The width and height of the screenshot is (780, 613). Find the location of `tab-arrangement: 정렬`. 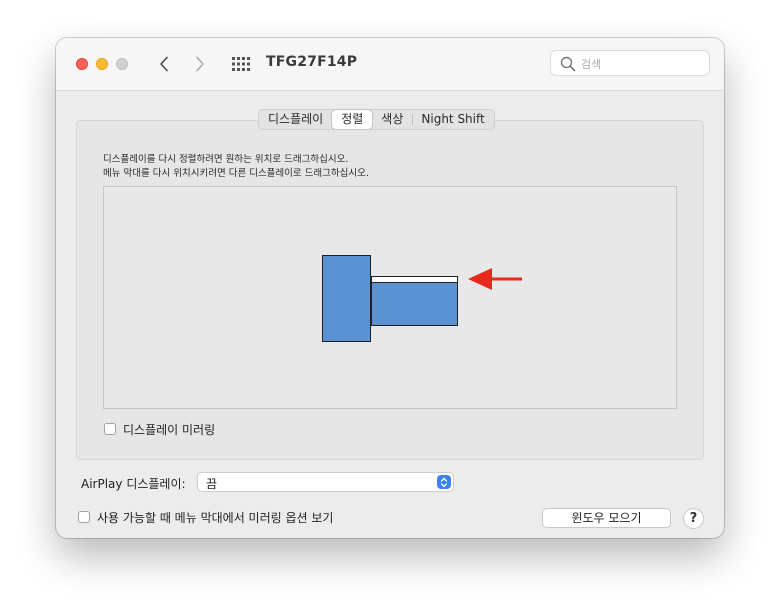

tab-arrangement: 정렬 is located at coordinates (352, 119).